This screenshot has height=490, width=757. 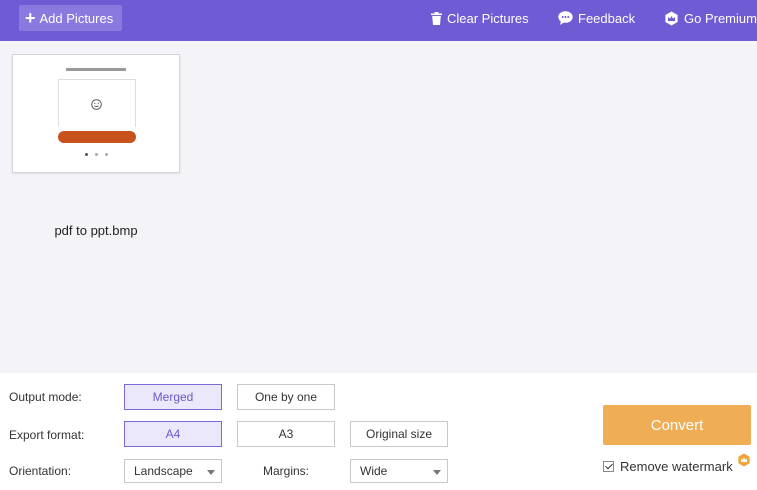 What do you see at coordinates (47, 435) in the screenshot?
I see `export-format-label: Export format:` at bounding box center [47, 435].